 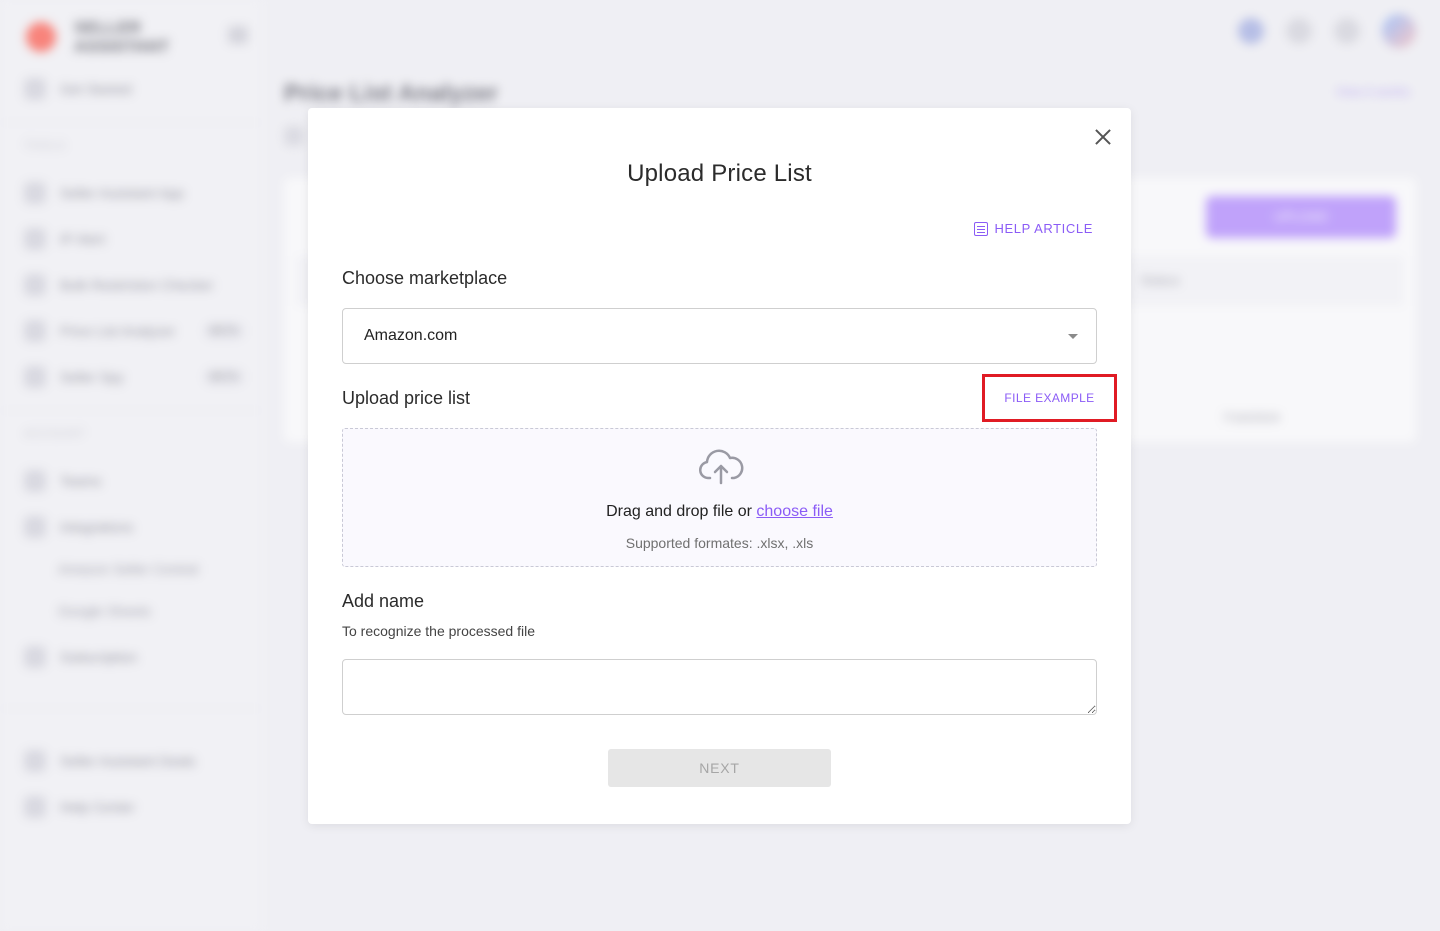 What do you see at coordinates (425, 278) in the screenshot?
I see `marketplace-label: Choose marketplace` at bounding box center [425, 278].